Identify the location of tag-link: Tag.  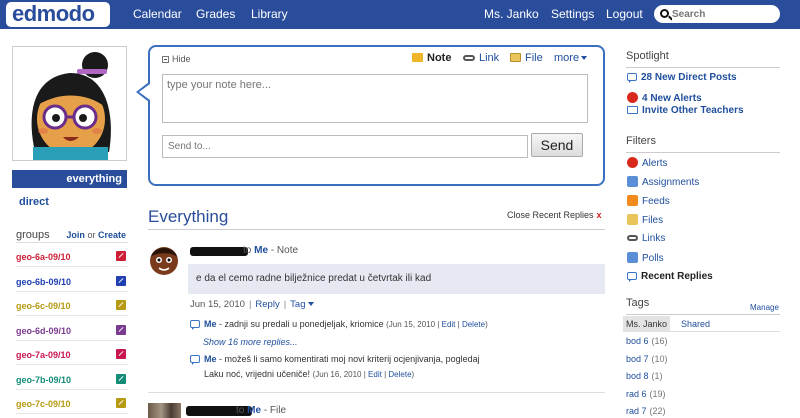
(302, 304).